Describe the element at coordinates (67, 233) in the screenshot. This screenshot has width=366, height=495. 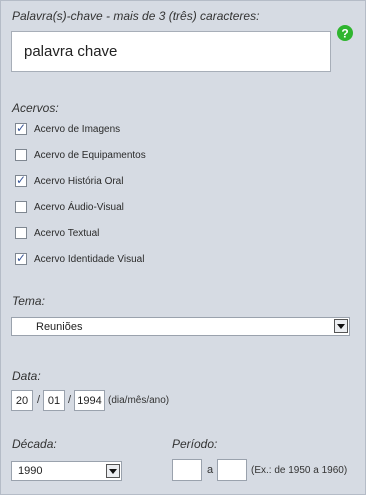
I see `acervo-label: Acervo Textual` at that location.